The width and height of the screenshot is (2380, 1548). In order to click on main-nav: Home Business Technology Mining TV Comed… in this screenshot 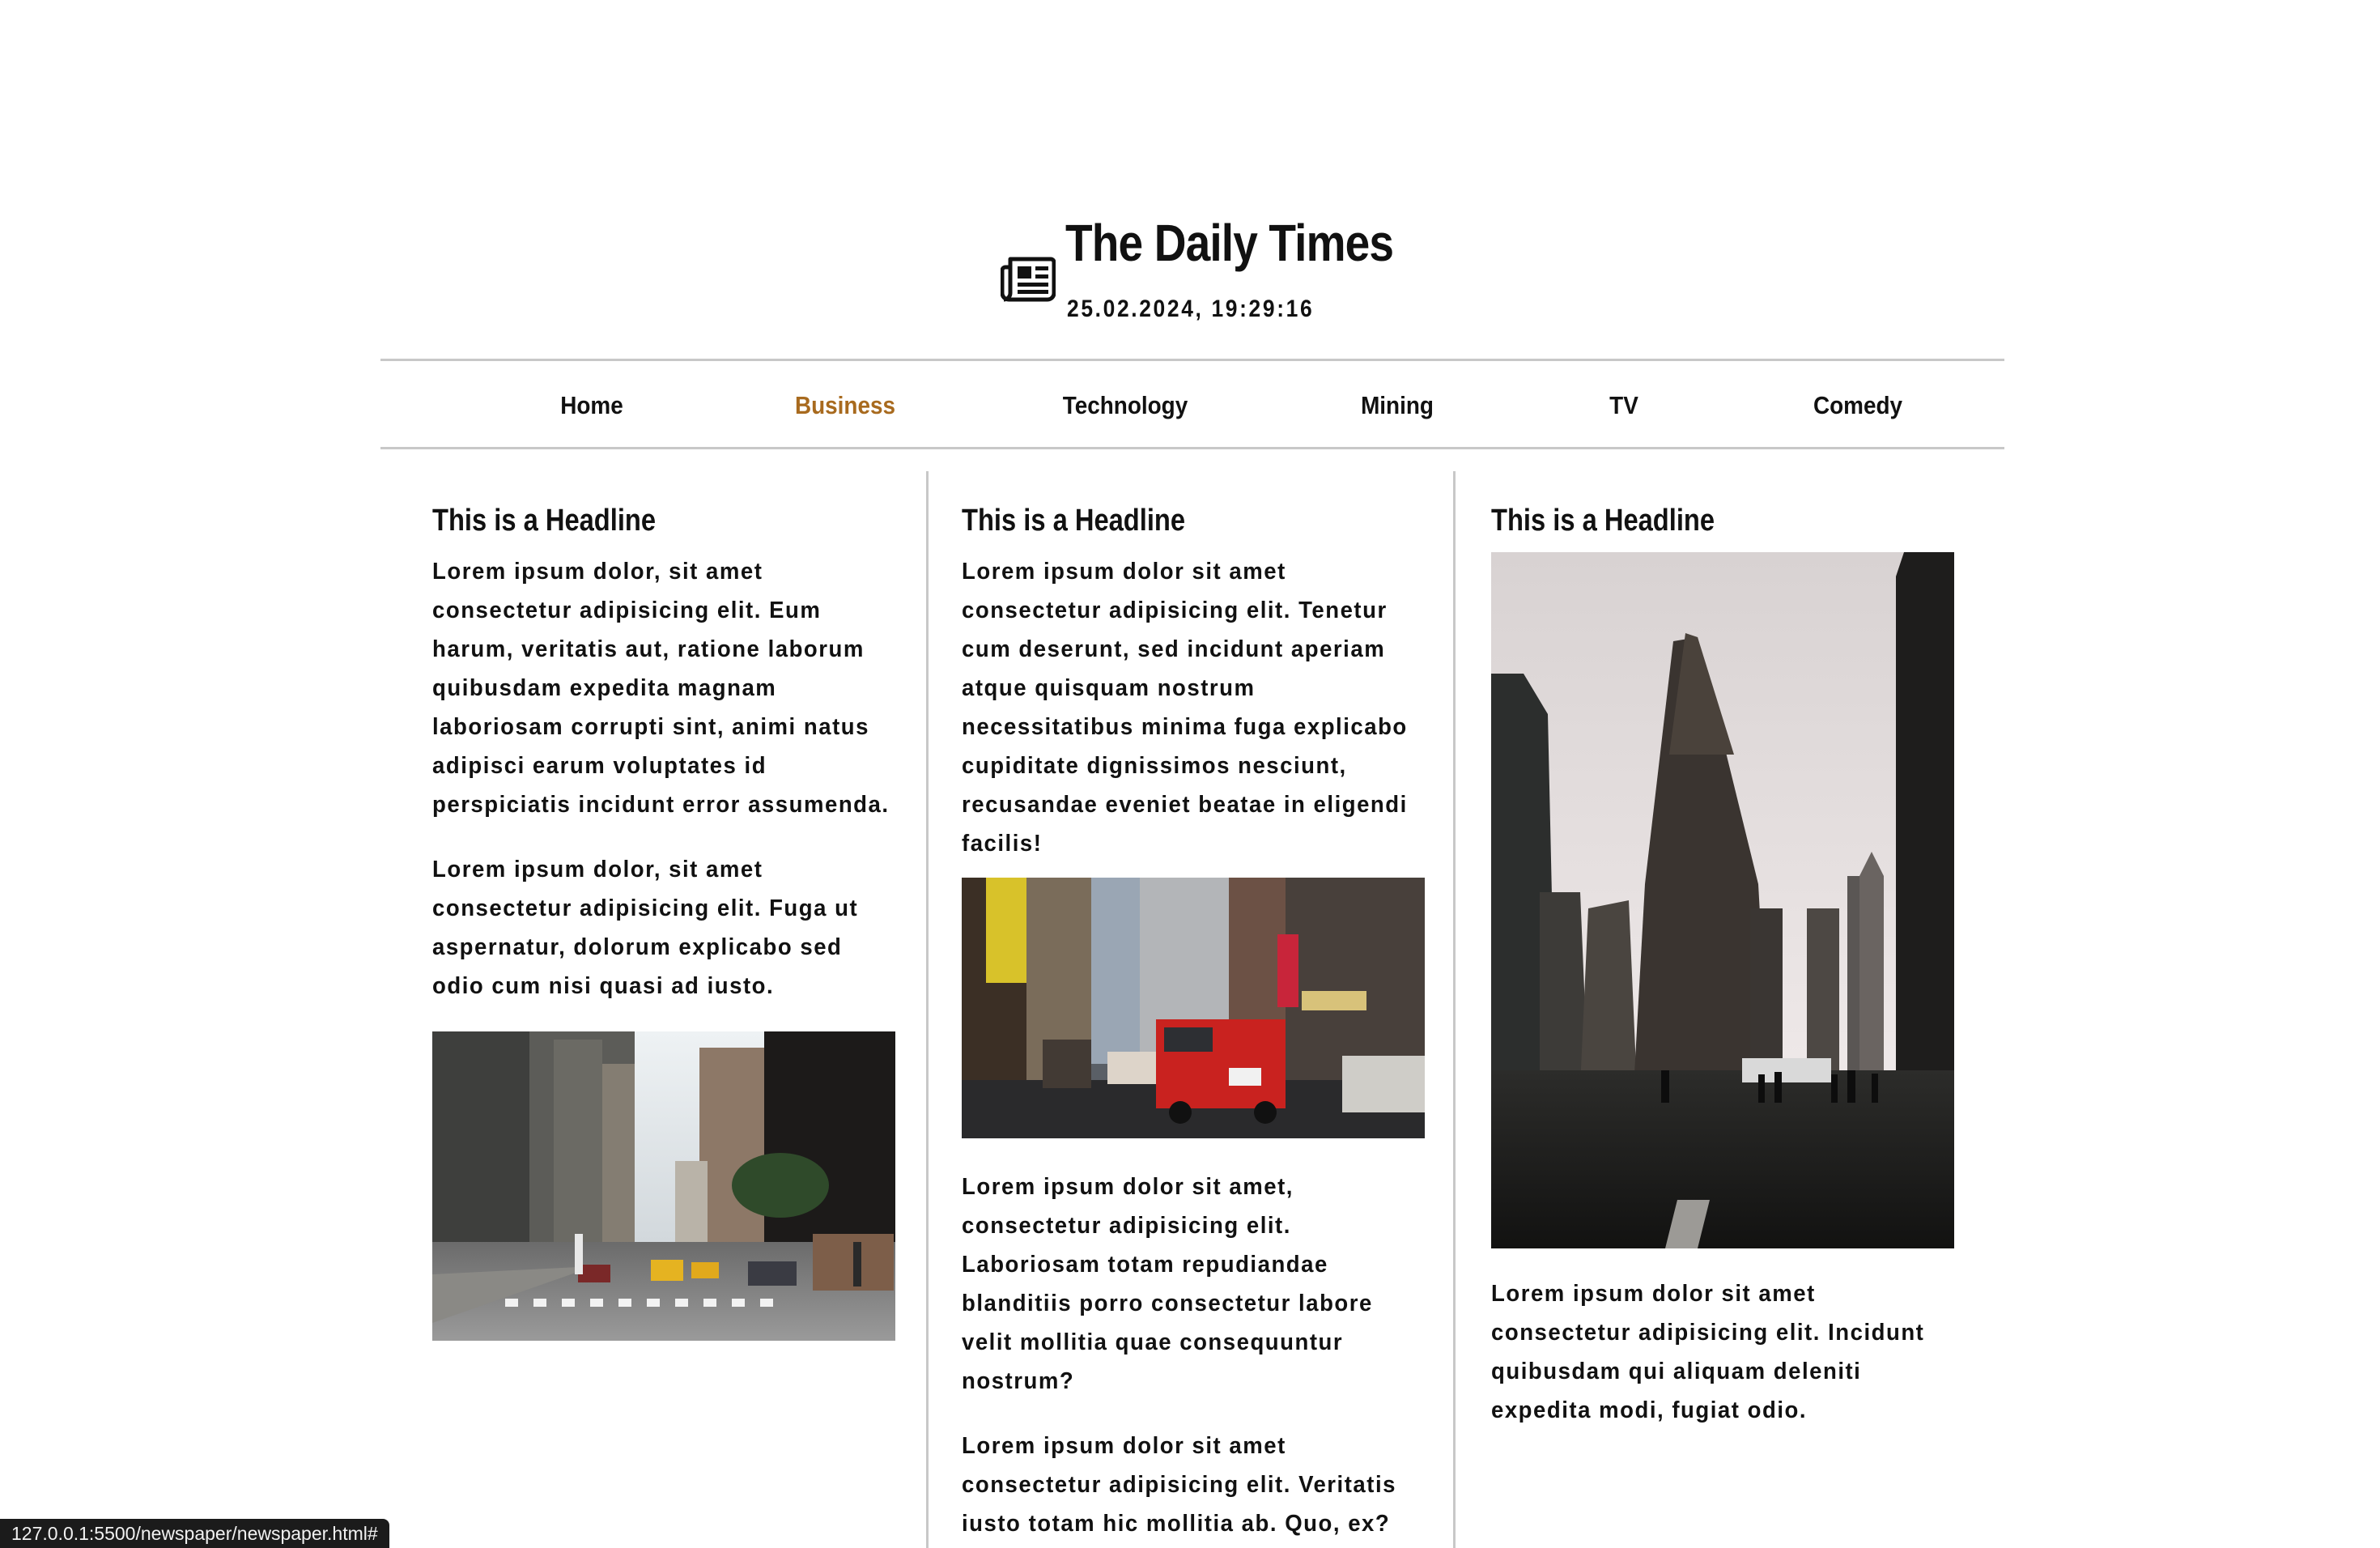, I will do `click(1192, 404)`.